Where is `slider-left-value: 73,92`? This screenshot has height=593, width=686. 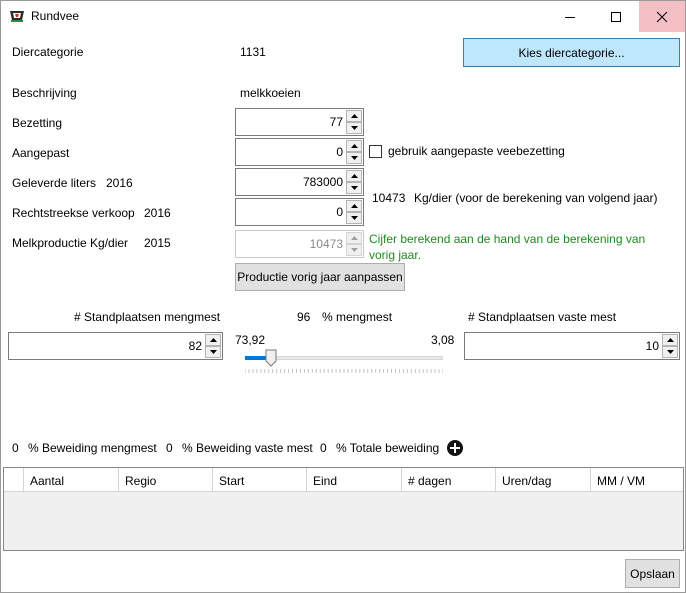 slider-left-value: 73,92 is located at coordinates (250, 340).